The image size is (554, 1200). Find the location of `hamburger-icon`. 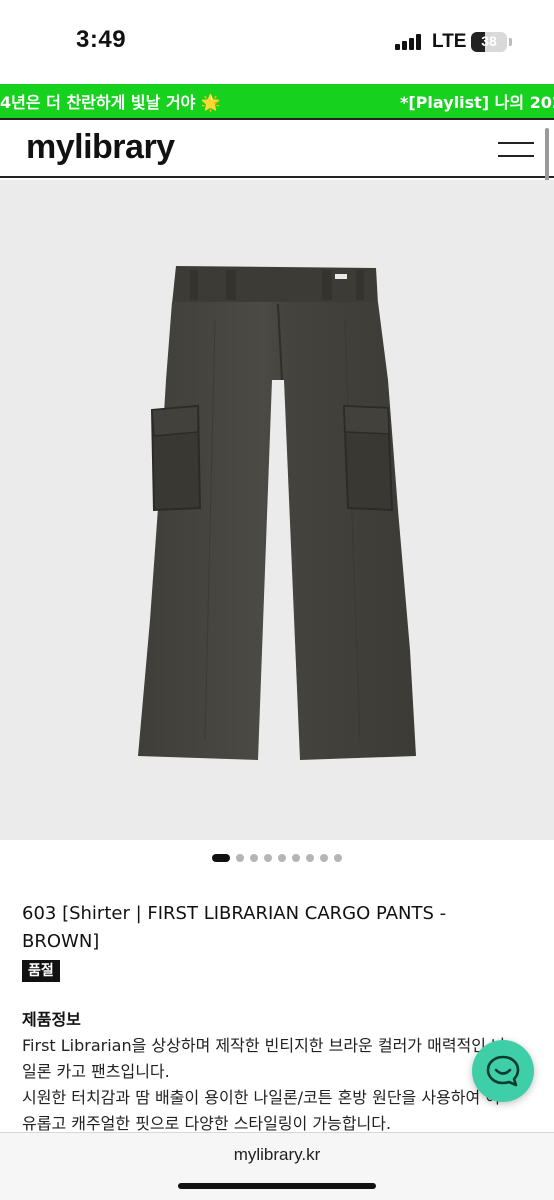

hamburger-icon is located at coordinates (516, 149).